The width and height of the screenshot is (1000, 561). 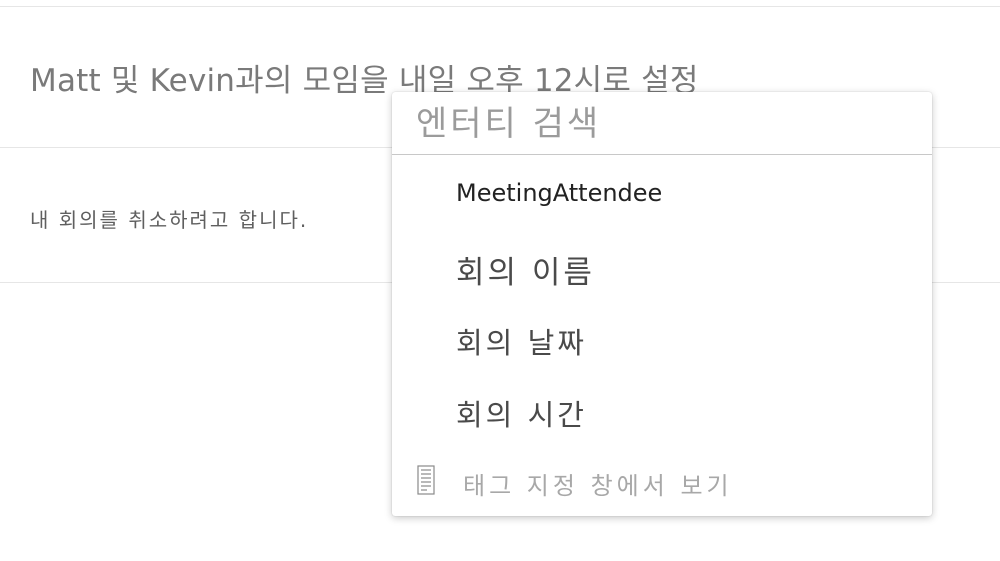 What do you see at coordinates (426, 480) in the screenshot?
I see `document-list-icon` at bounding box center [426, 480].